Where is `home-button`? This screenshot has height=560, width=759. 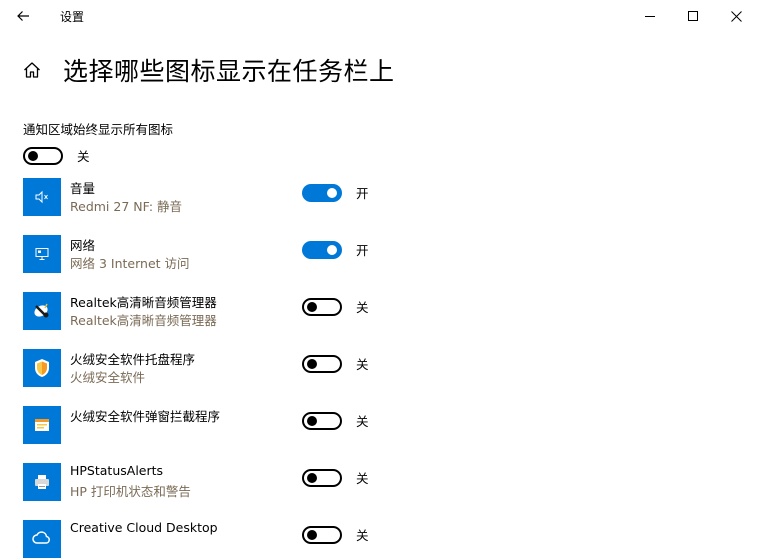 home-button is located at coordinates (32, 70).